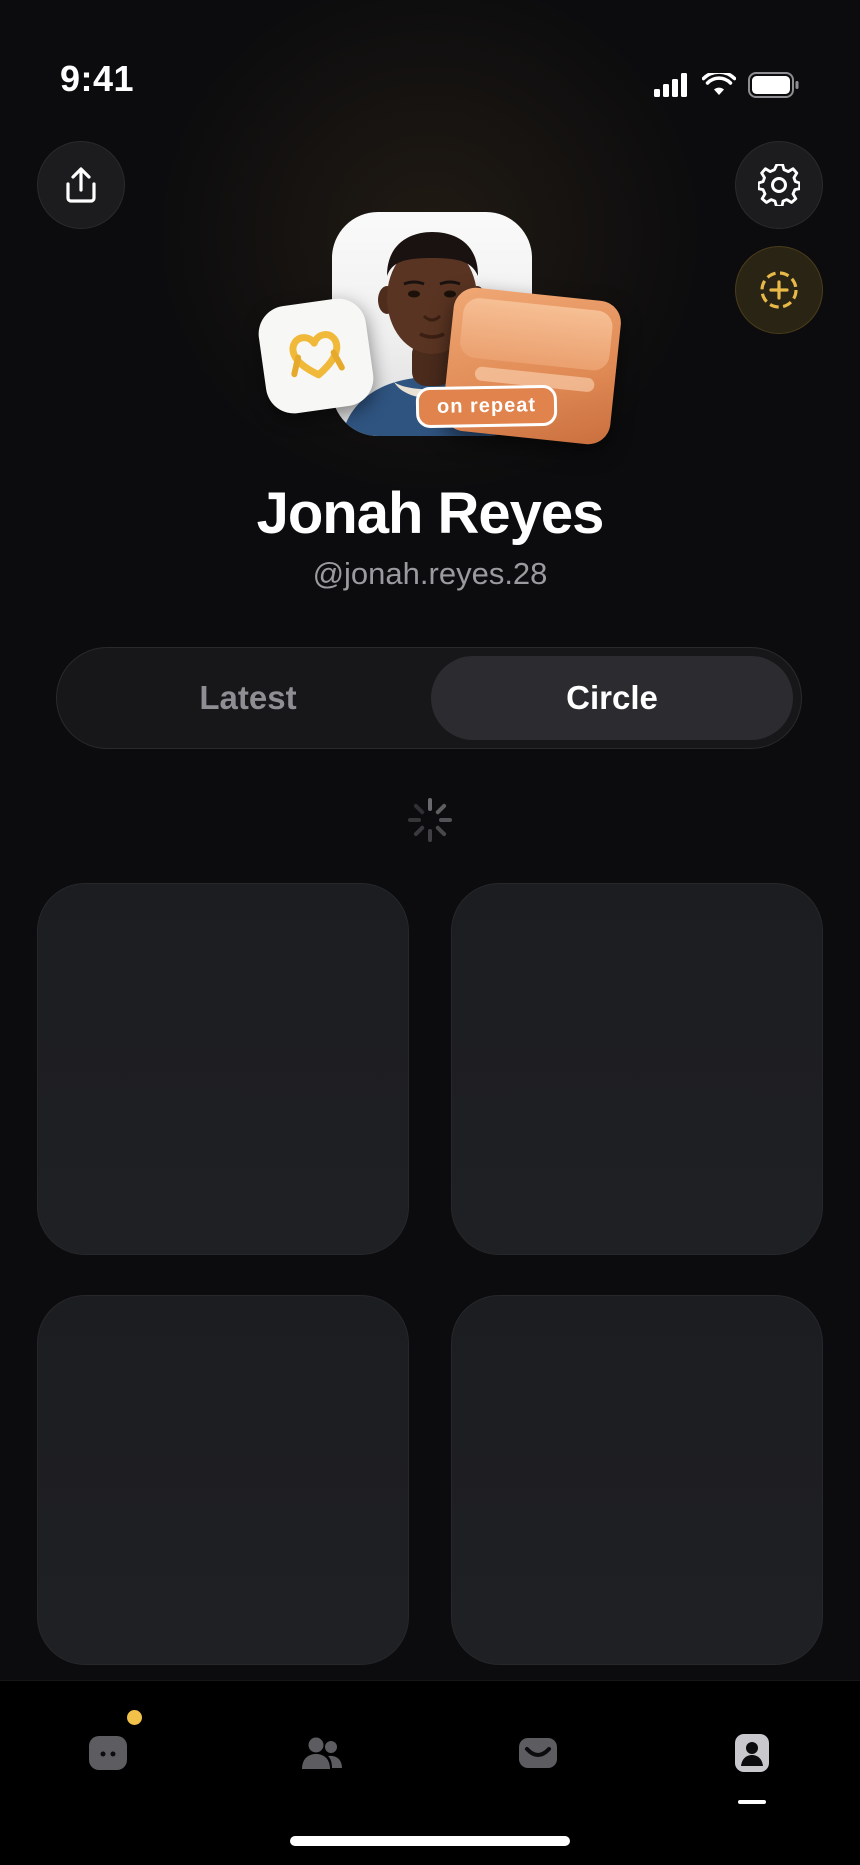 The height and width of the screenshot is (1865, 860). Describe the element at coordinates (430, 820) in the screenshot. I see `loading-spinner-icon` at that location.